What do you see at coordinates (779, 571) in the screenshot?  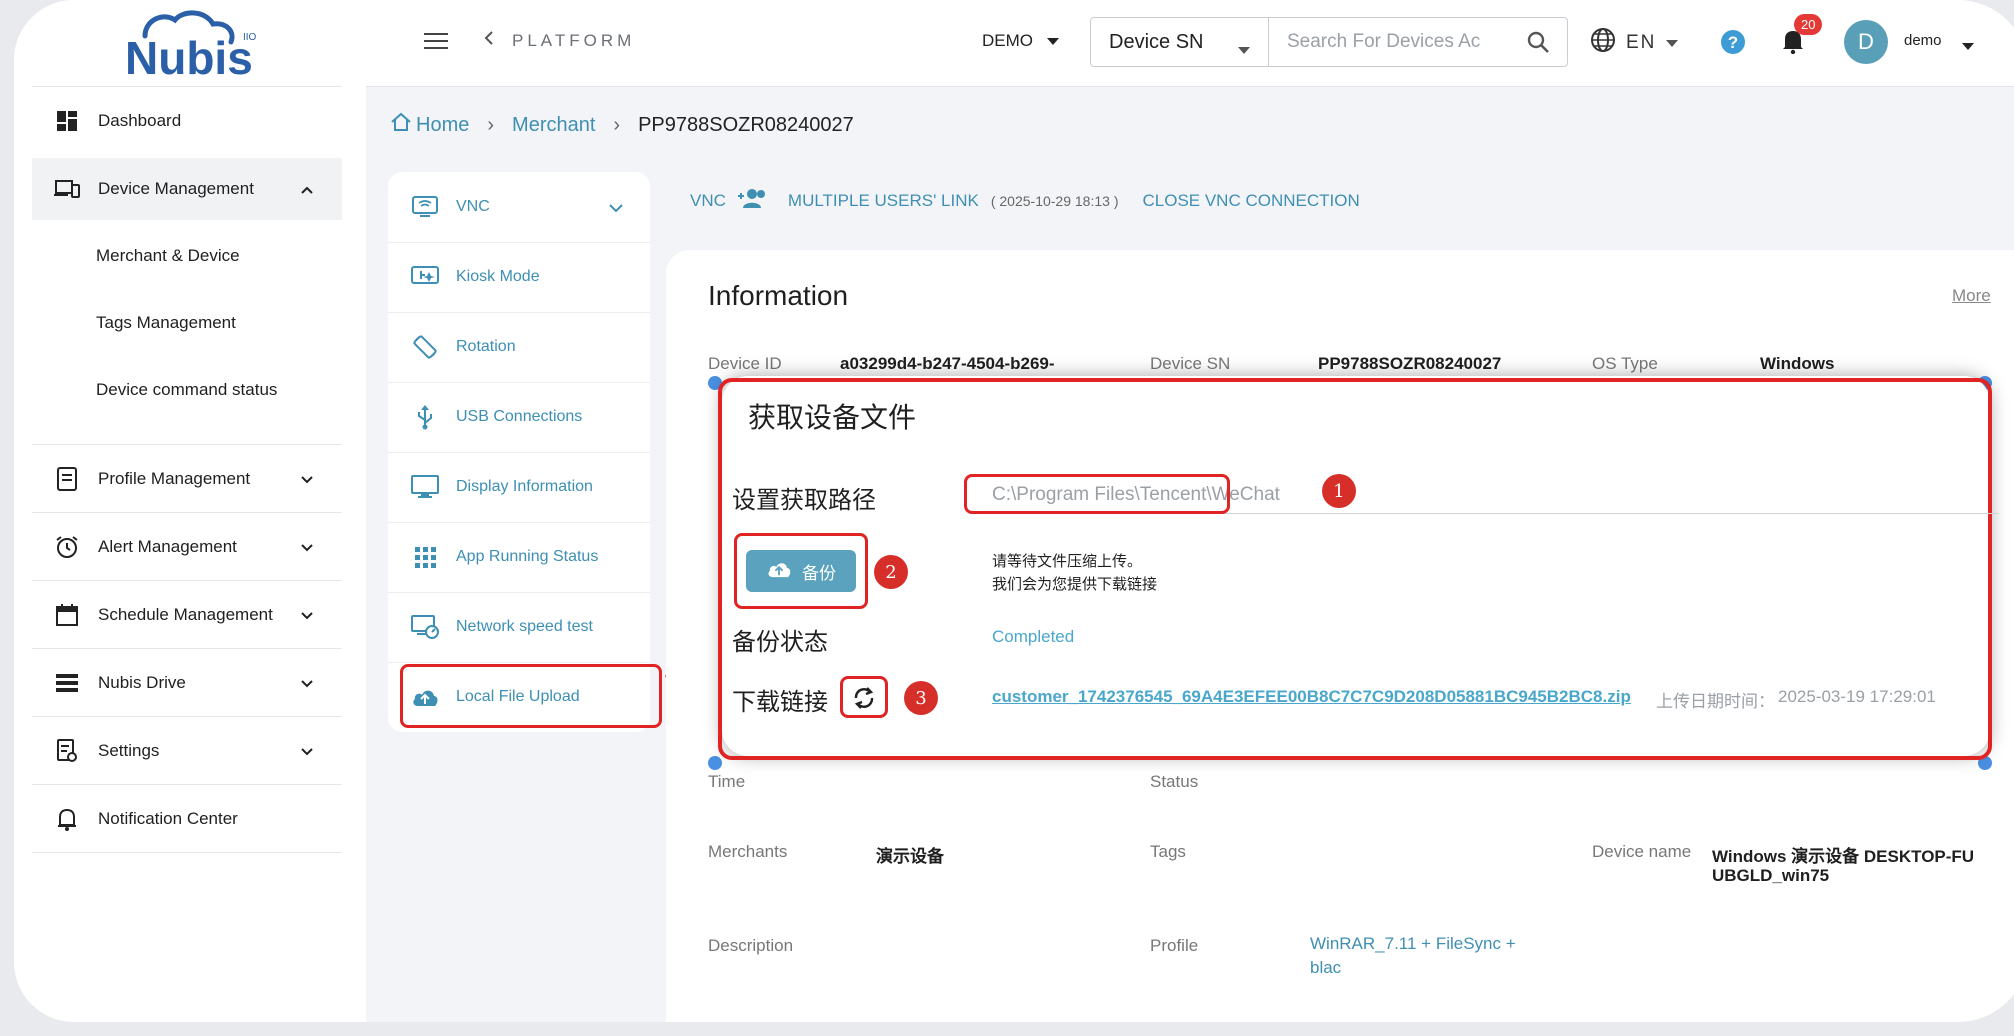 I see `cloud-upload-icon` at bounding box center [779, 571].